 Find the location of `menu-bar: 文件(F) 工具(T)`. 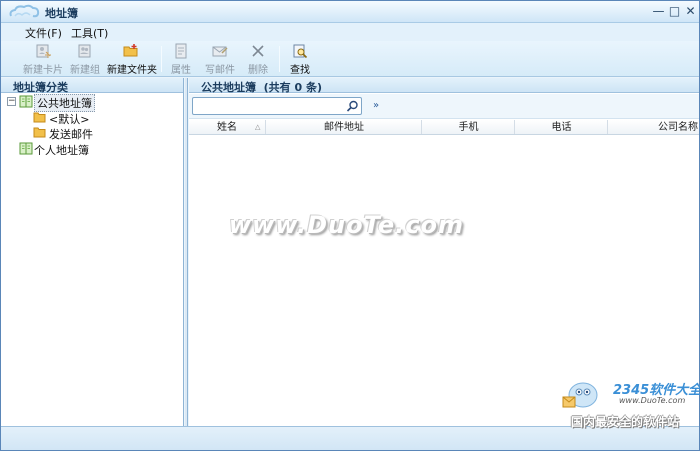

menu-bar: 文件(F) 工具(T) is located at coordinates (350, 32).